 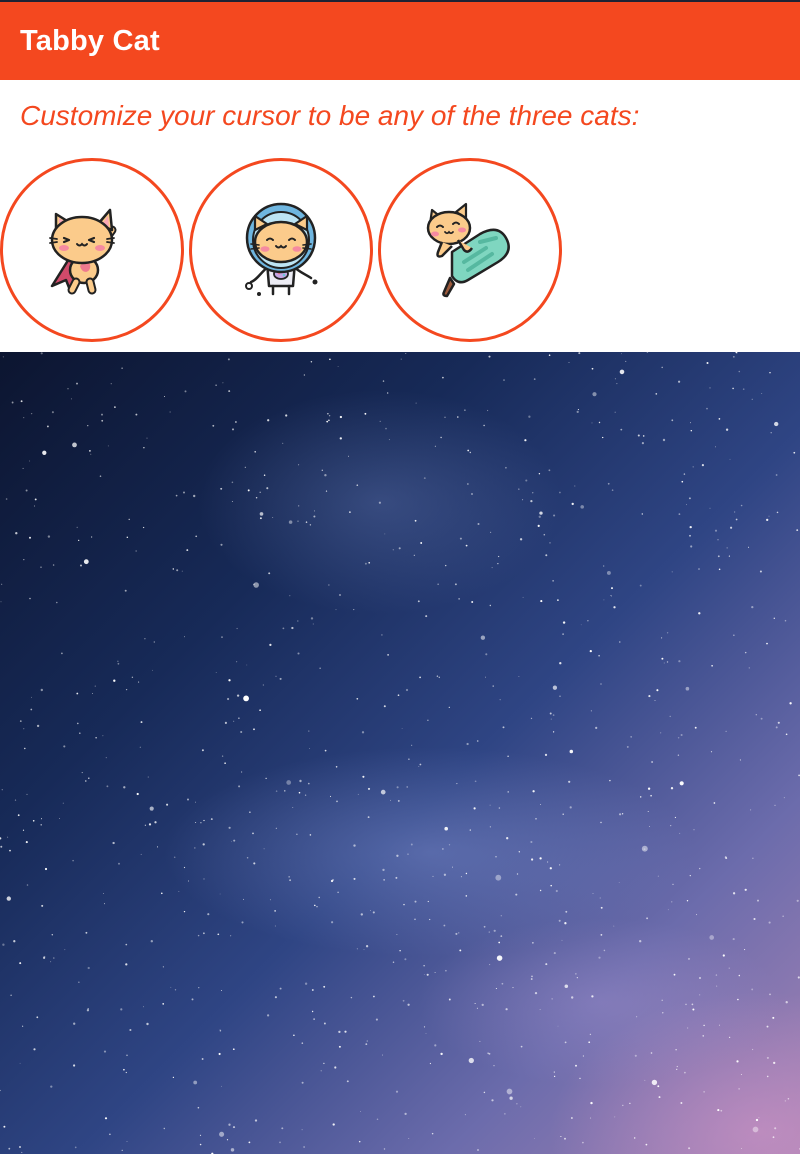 What do you see at coordinates (92, 250) in the screenshot?
I see `cat-option-superhero` at bounding box center [92, 250].